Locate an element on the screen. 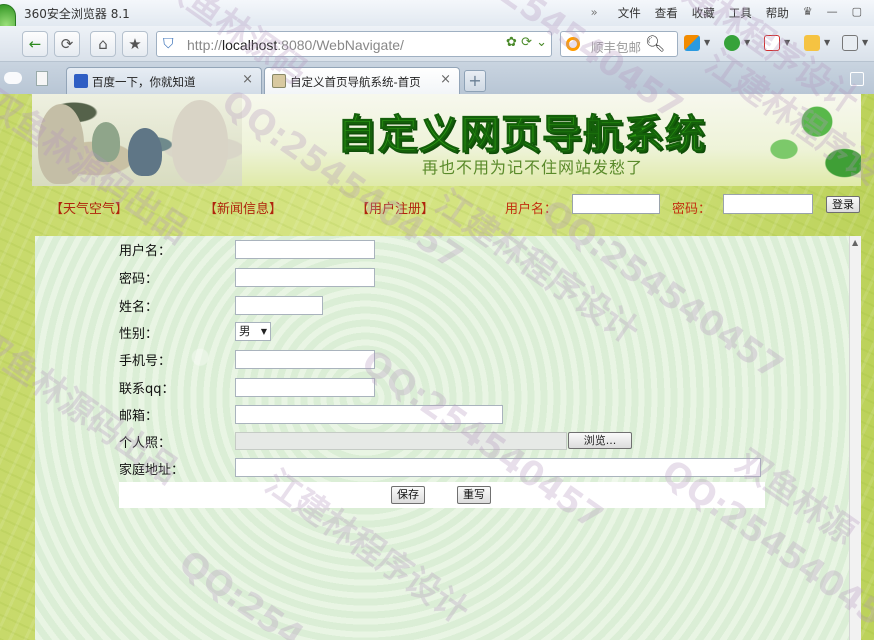 Image resolution: width=874 pixels, height=640 pixels. tab-navigate-home: 自定义首页导航系统-首页 × is located at coordinates (362, 80).